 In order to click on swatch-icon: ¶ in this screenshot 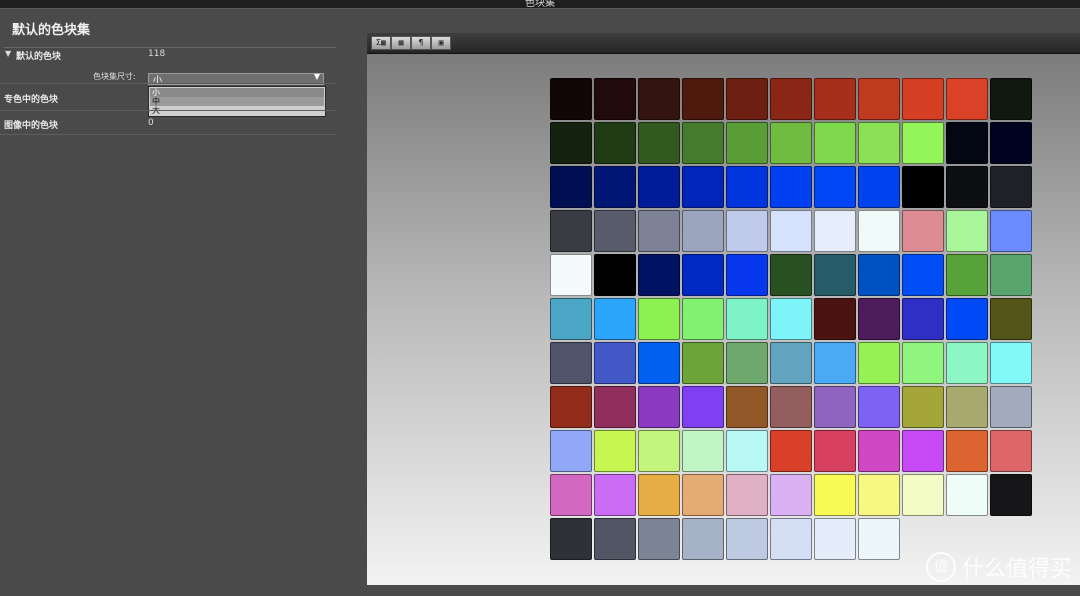, I will do `click(421, 43)`.